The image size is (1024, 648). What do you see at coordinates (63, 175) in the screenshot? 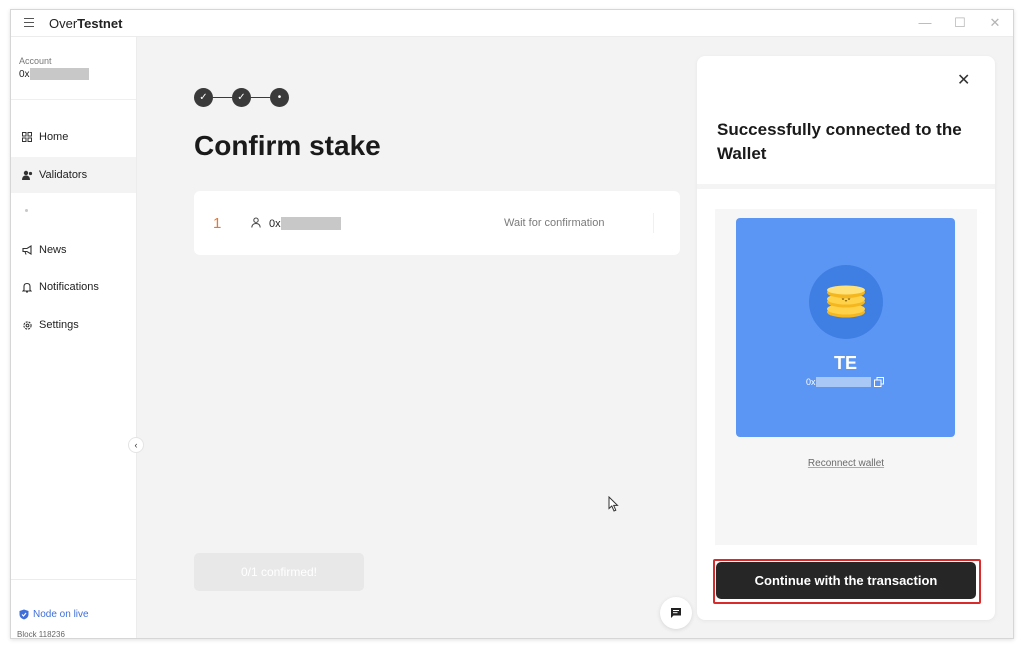
I see `sidebar-item-label: Validators` at bounding box center [63, 175].